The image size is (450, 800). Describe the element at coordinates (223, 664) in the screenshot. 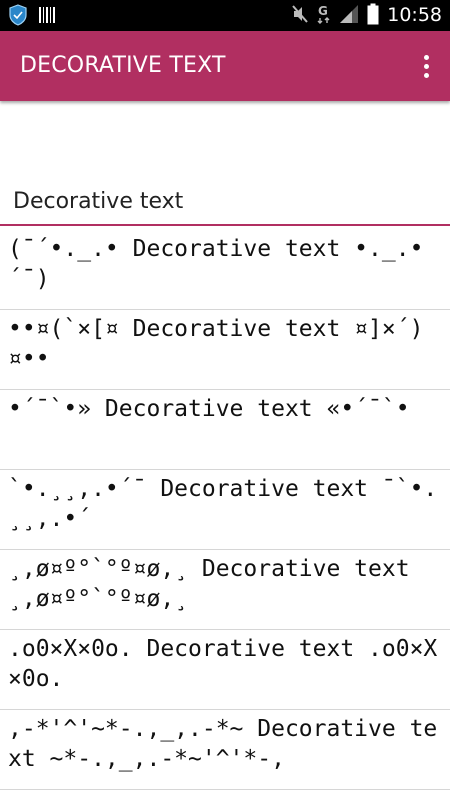

I see `result-text: .o0×X×0o. Decorative text .o0×X×0o.` at that location.